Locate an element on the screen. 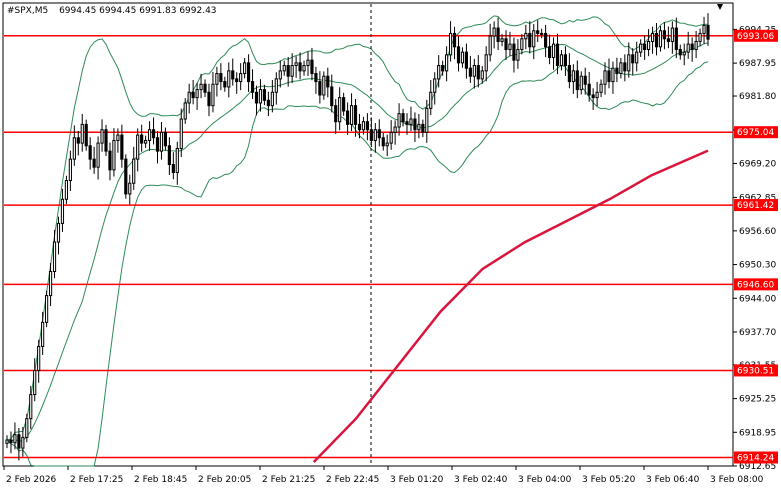  level-label: 6975.04 is located at coordinates (755, 133).